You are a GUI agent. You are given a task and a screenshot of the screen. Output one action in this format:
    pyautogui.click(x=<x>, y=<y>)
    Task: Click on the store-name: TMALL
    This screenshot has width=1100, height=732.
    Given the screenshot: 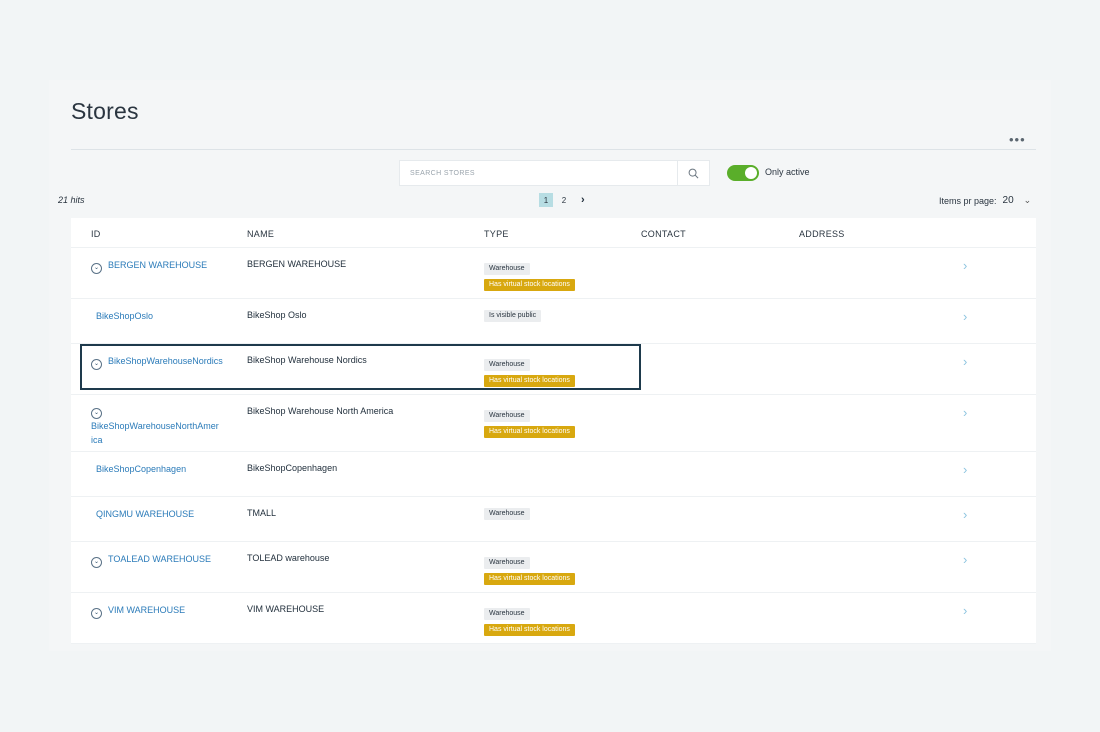 What is the action you would take?
    pyautogui.click(x=262, y=513)
    